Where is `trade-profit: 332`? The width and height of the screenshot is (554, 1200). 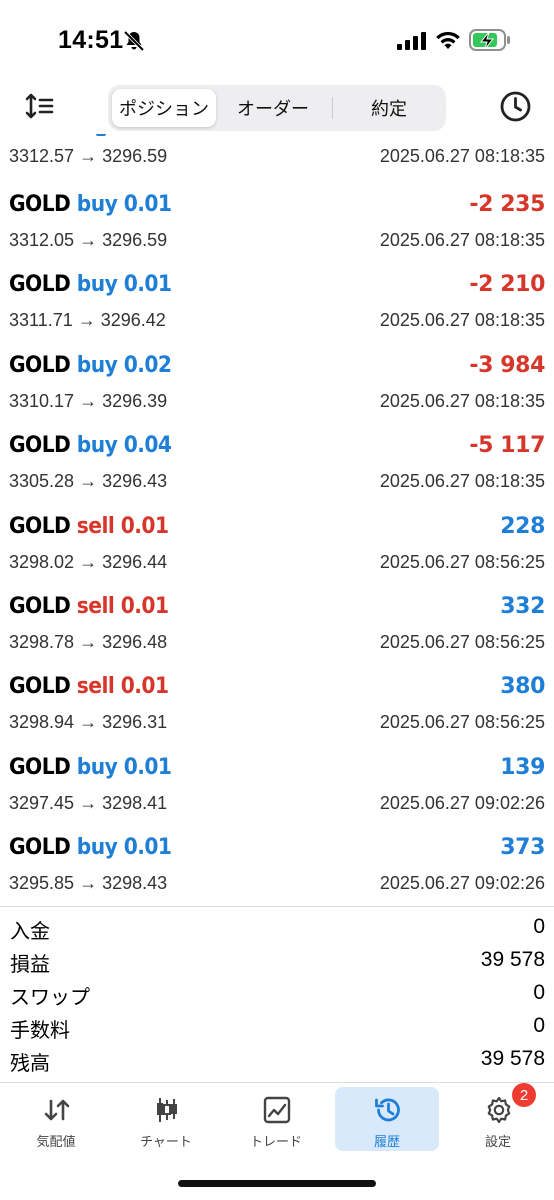
trade-profit: 332 is located at coordinates (522, 606).